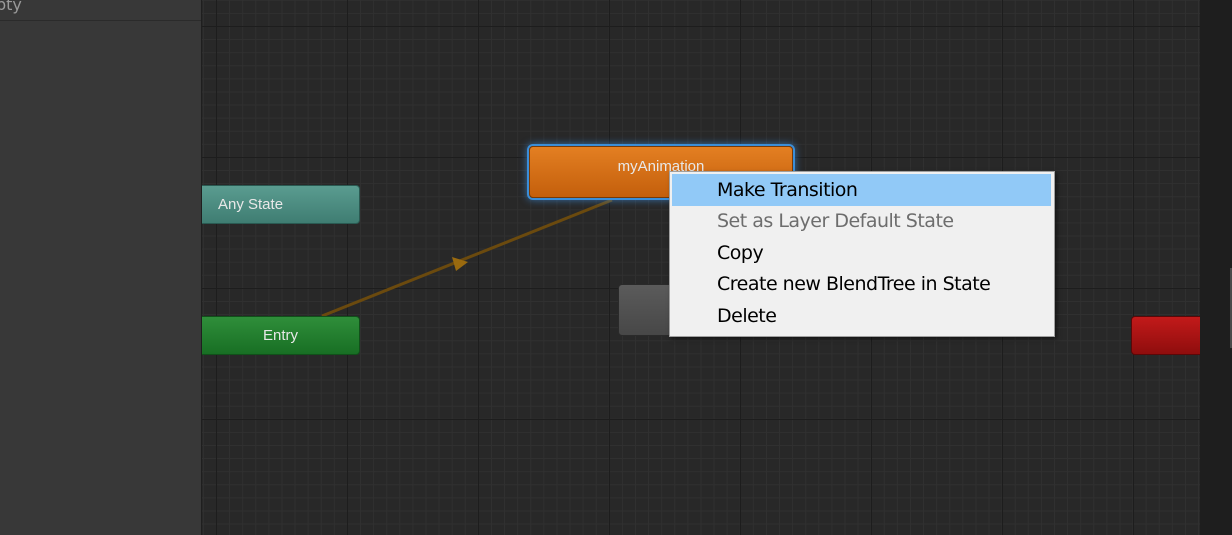 Image resolution: width=1232 pixels, height=535 pixels. I want to click on menu-item-label: Delete, so click(747, 315).